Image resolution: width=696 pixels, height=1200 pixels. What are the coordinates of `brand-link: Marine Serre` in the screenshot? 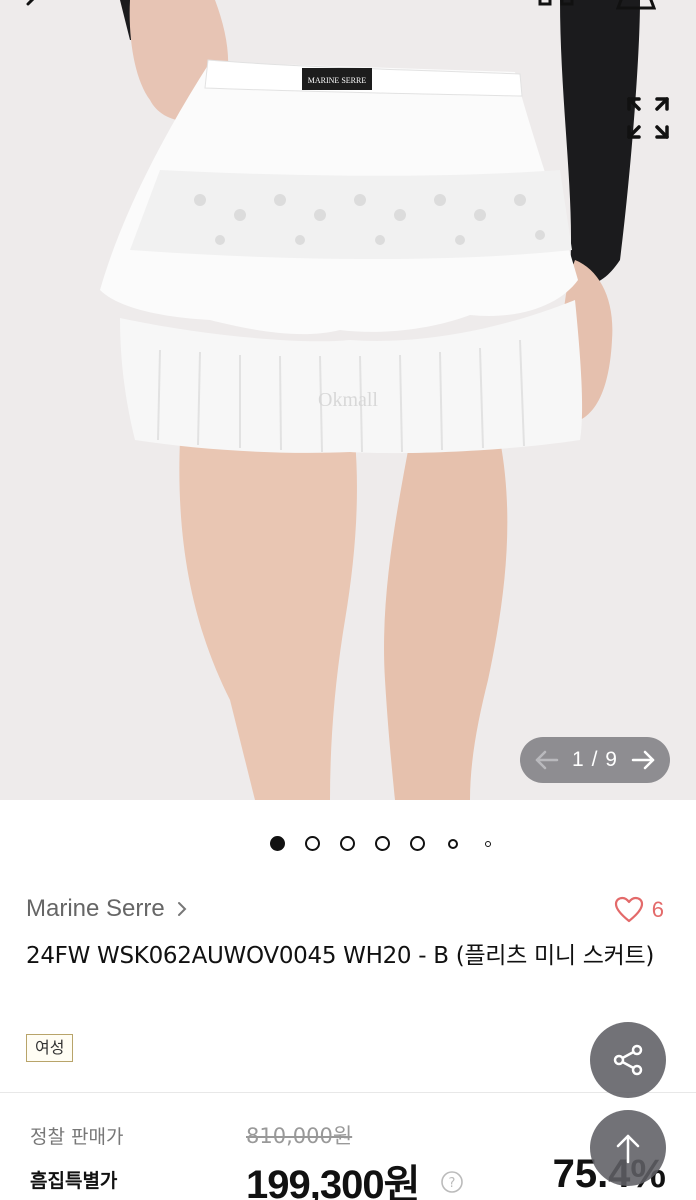 It's located at (107, 909).